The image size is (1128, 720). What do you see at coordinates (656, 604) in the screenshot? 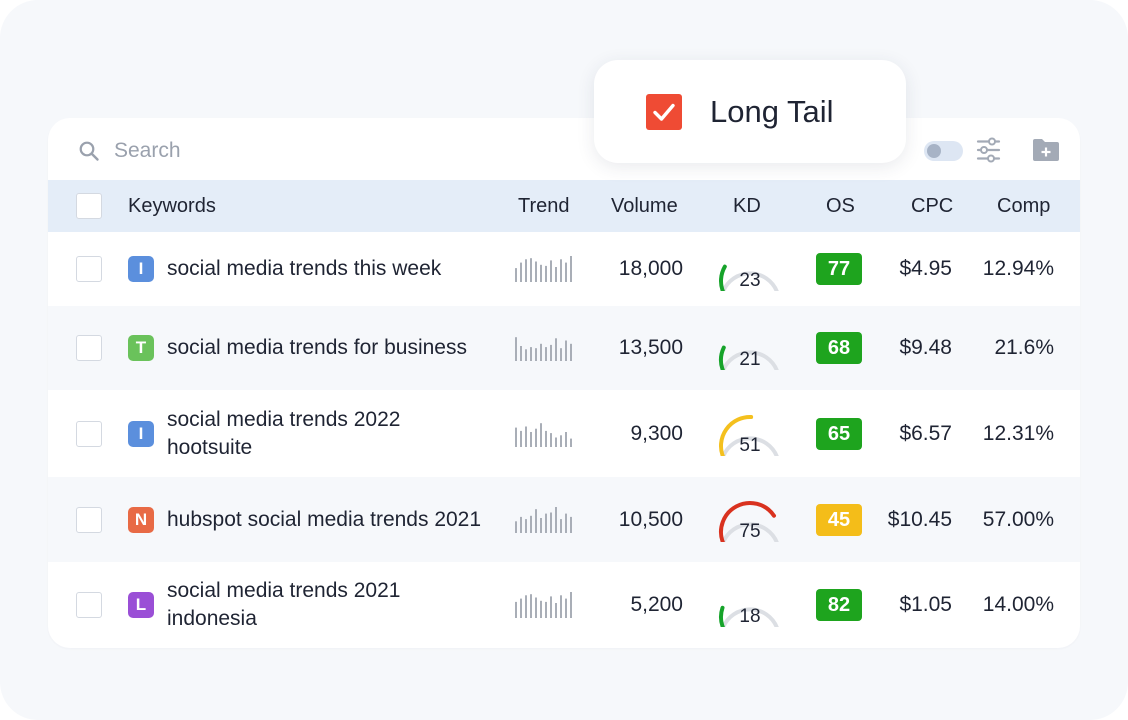
I see `volume-value: 5,200` at bounding box center [656, 604].